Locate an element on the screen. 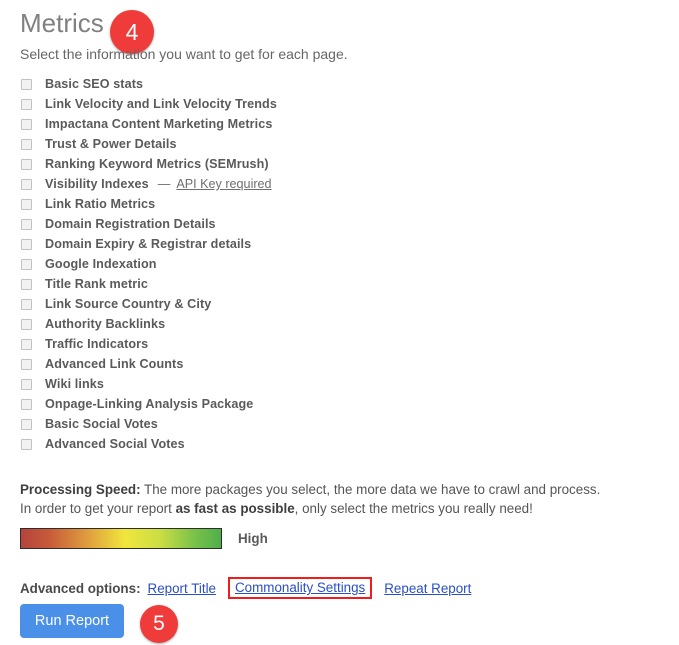 The width and height of the screenshot is (679, 645). page-title: Metrics is located at coordinates (62, 23).